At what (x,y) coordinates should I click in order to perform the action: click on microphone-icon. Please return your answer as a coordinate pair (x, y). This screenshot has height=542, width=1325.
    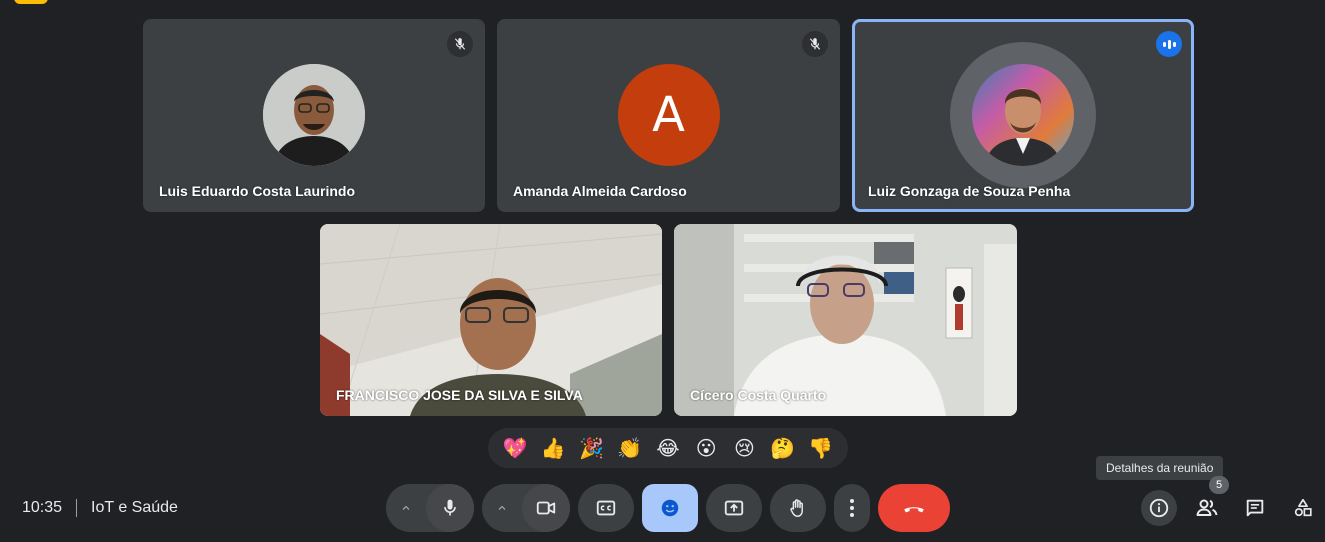
    Looking at the image, I should click on (450, 507).